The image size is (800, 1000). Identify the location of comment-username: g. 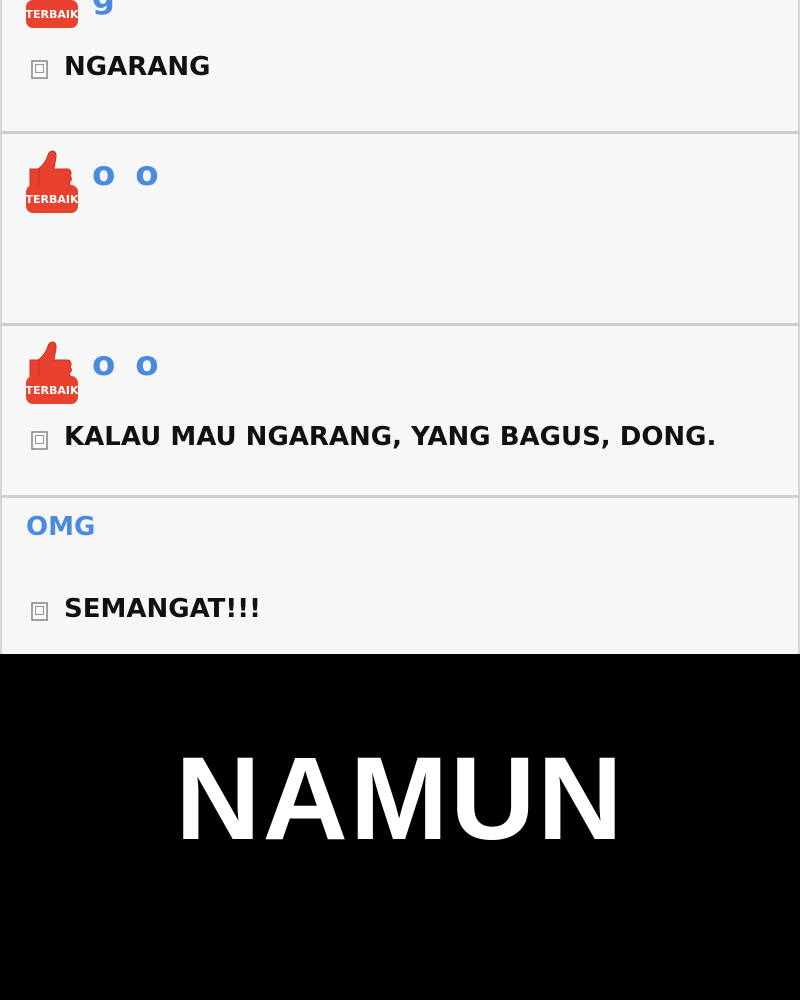
(105, 8).